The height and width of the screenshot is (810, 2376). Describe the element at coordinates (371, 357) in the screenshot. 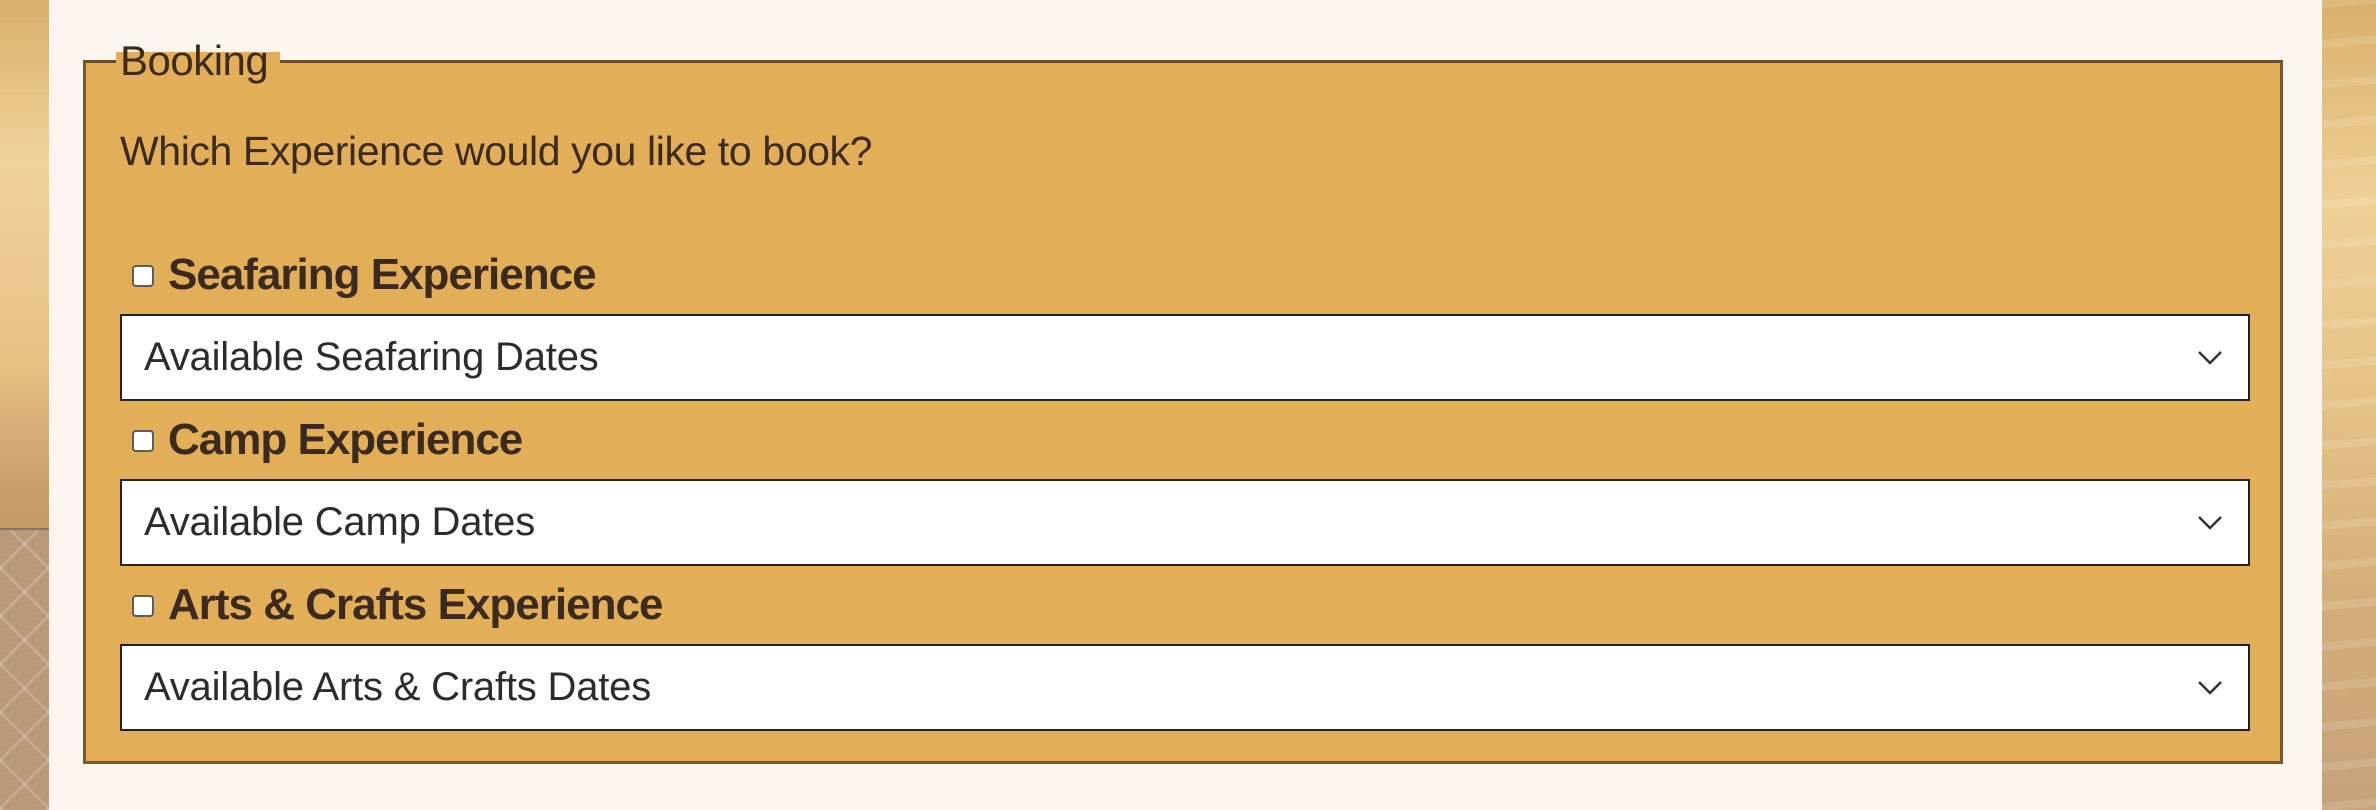

I see `seafaring-dates-value: Available Seafaring Dates` at that location.